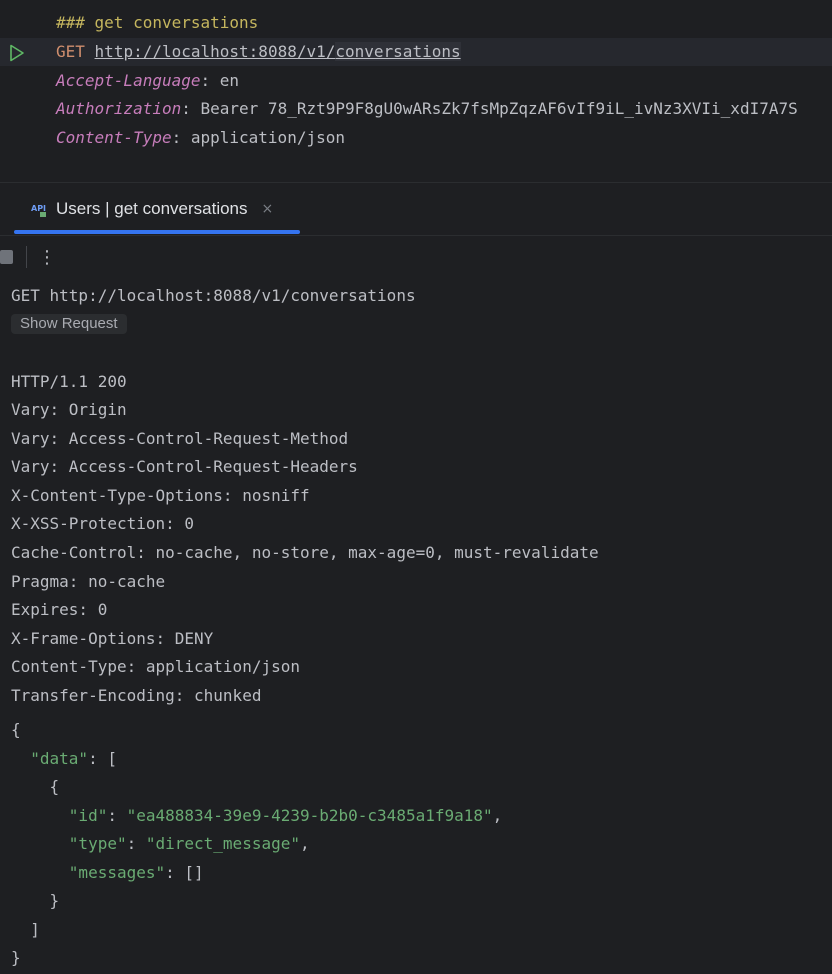 The image size is (832, 974). What do you see at coordinates (17, 53) in the screenshot?
I see `run-request-icon` at bounding box center [17, 53].